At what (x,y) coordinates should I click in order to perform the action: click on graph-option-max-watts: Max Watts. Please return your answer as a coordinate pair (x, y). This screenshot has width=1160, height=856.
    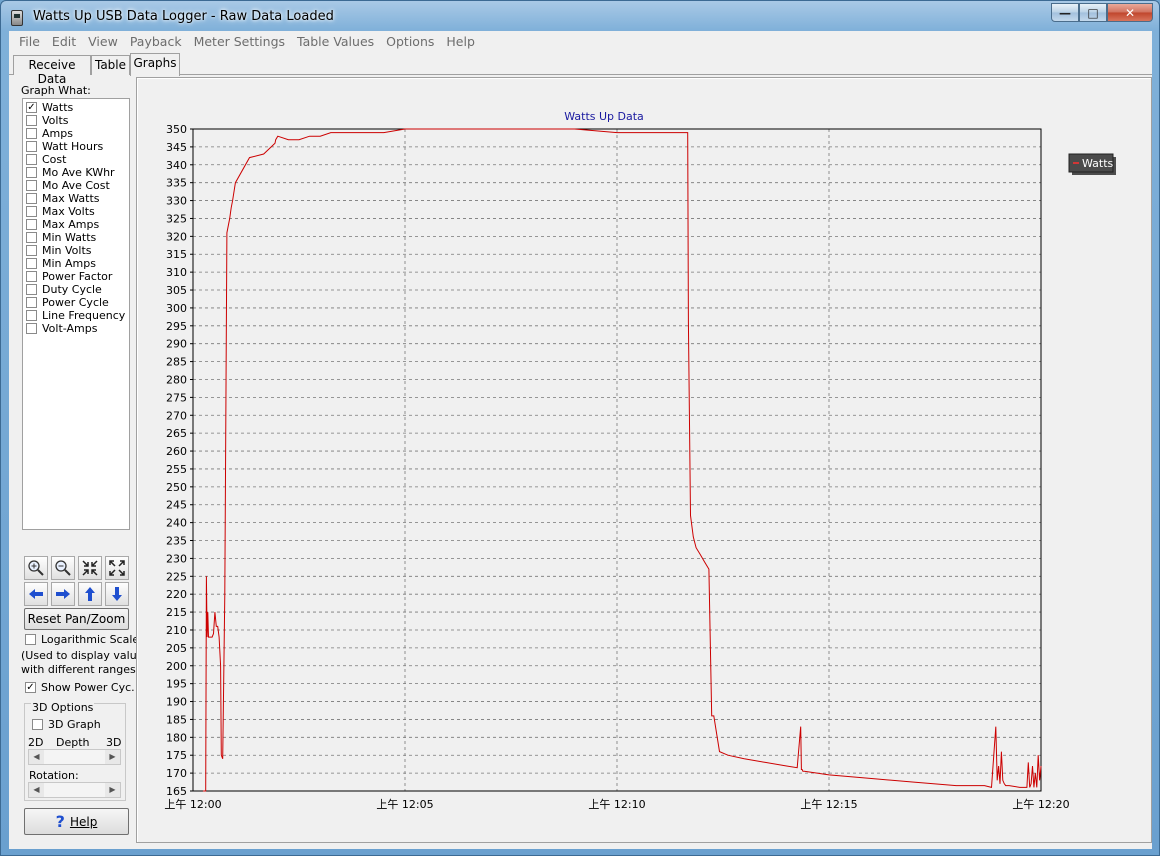
    Looking at the image, I should click on (63, 198).